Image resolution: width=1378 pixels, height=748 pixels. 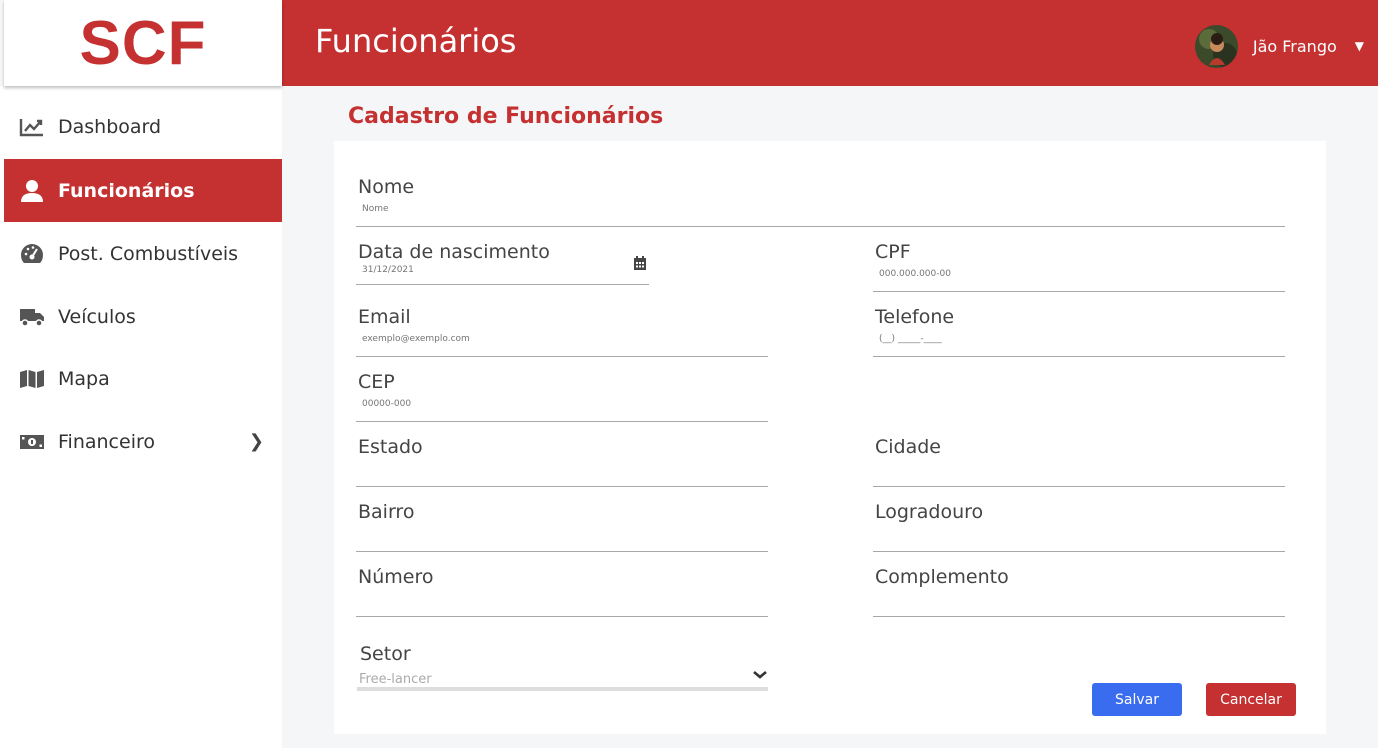 What do you see at coordinates (395, 679) in the screenshot?
I see `setor-value: Free-lancer` at bounding box center [395, 679].